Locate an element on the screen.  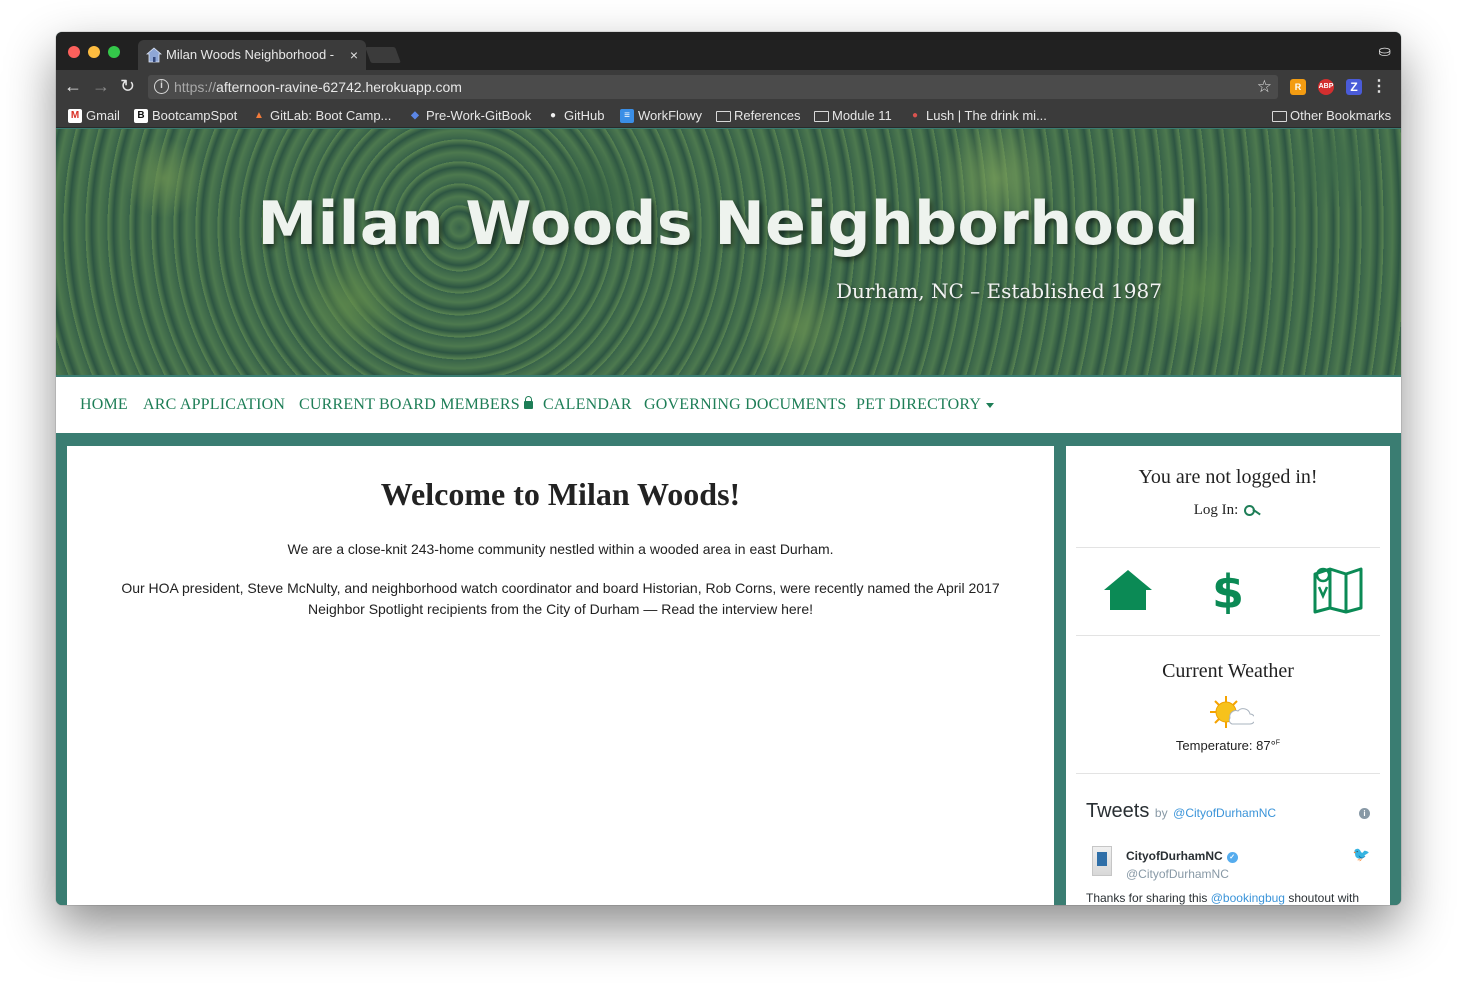
tab-strip: Milan Woods Neighborhood - × ⛀ is located at coordinates (728, 51).